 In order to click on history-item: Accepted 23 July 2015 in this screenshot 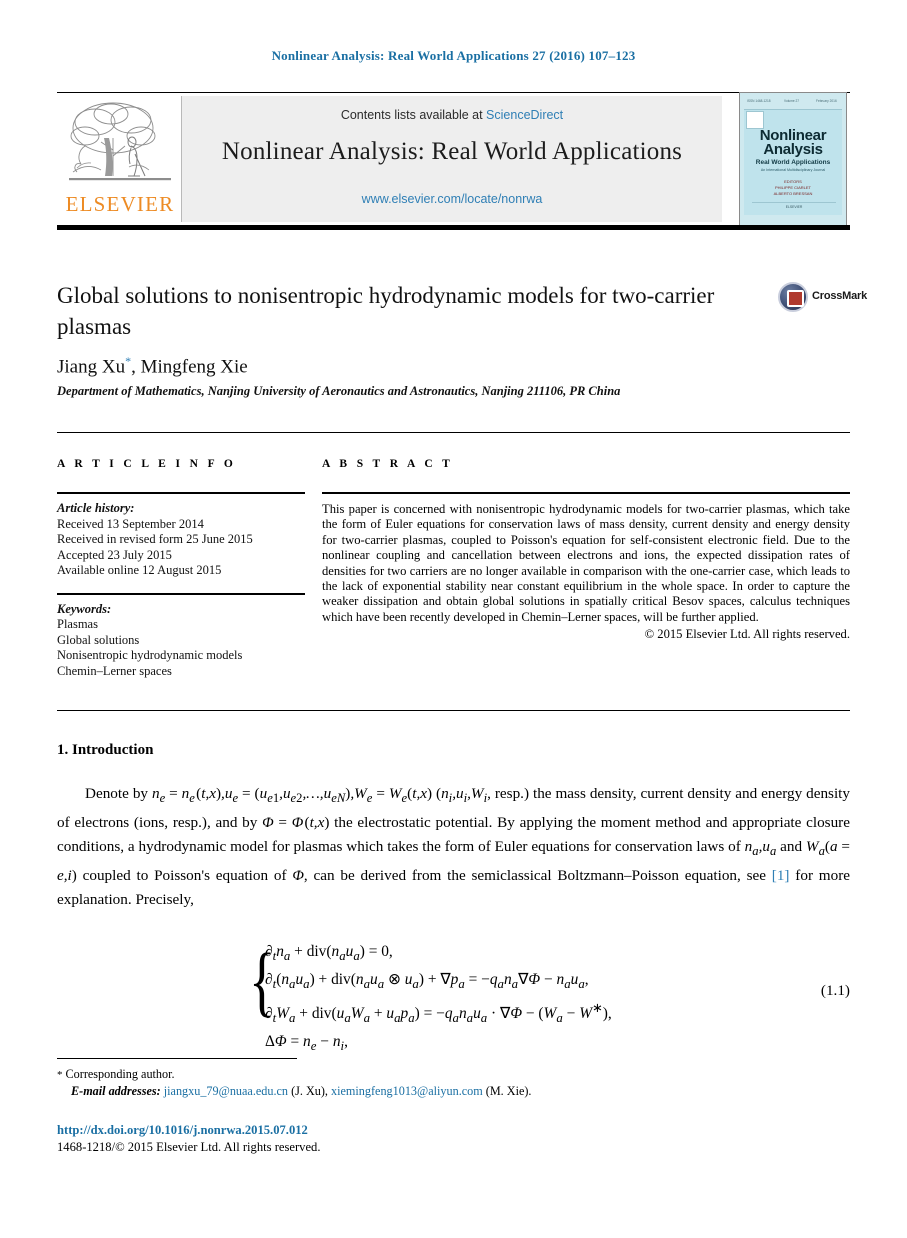, I will do `click(114, 554)`.